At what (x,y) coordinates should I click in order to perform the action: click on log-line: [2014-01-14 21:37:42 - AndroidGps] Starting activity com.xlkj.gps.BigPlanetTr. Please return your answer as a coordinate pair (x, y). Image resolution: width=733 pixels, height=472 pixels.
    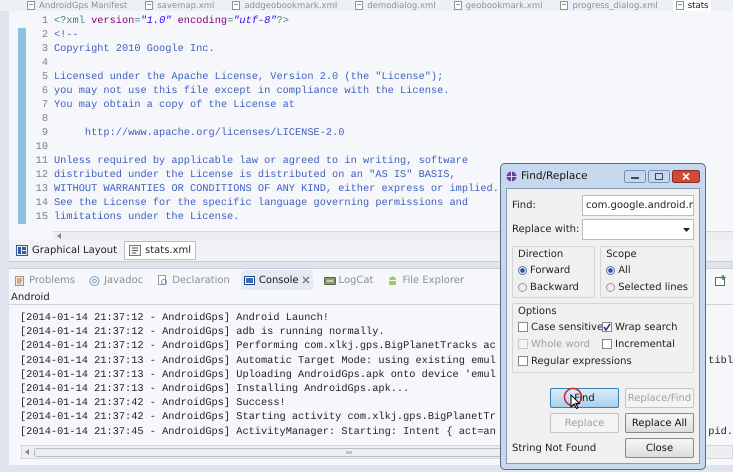
    Looking at the image, I should click on (258, 417).